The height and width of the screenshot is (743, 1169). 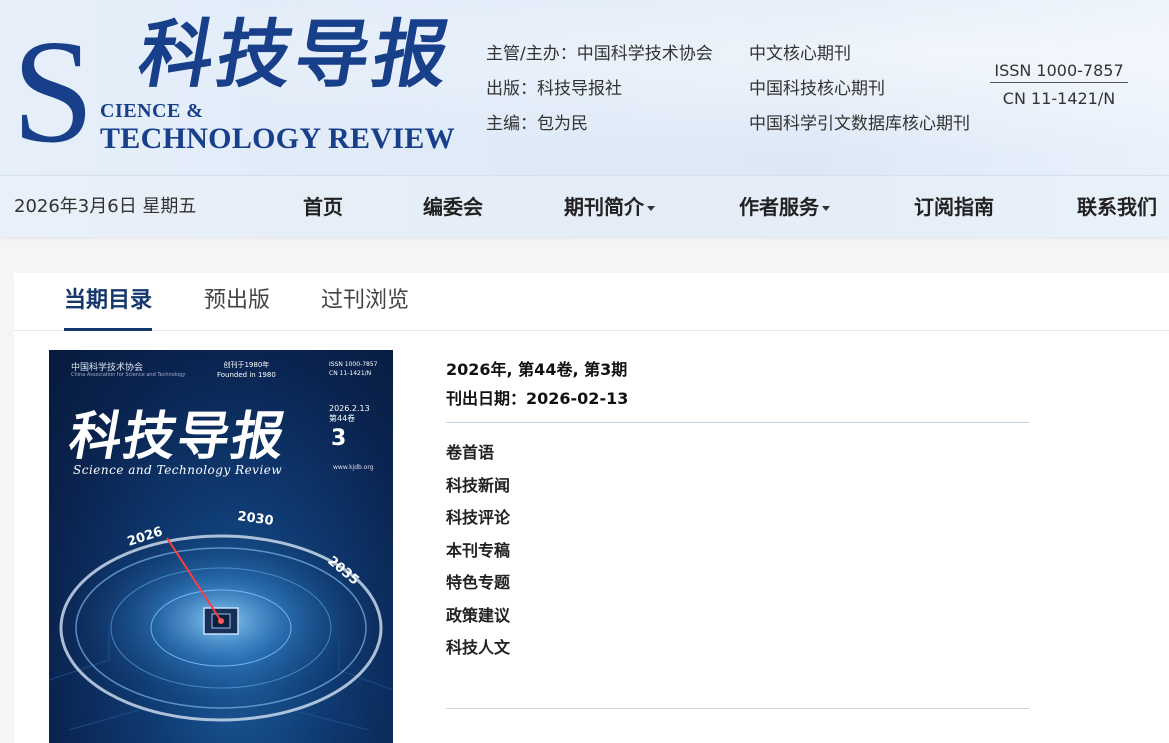 What do you see at coordinates (1059, 98) in the screenshot?
I see `cn-number: CN 11-1421/N` at bounding box center [1059, 98].